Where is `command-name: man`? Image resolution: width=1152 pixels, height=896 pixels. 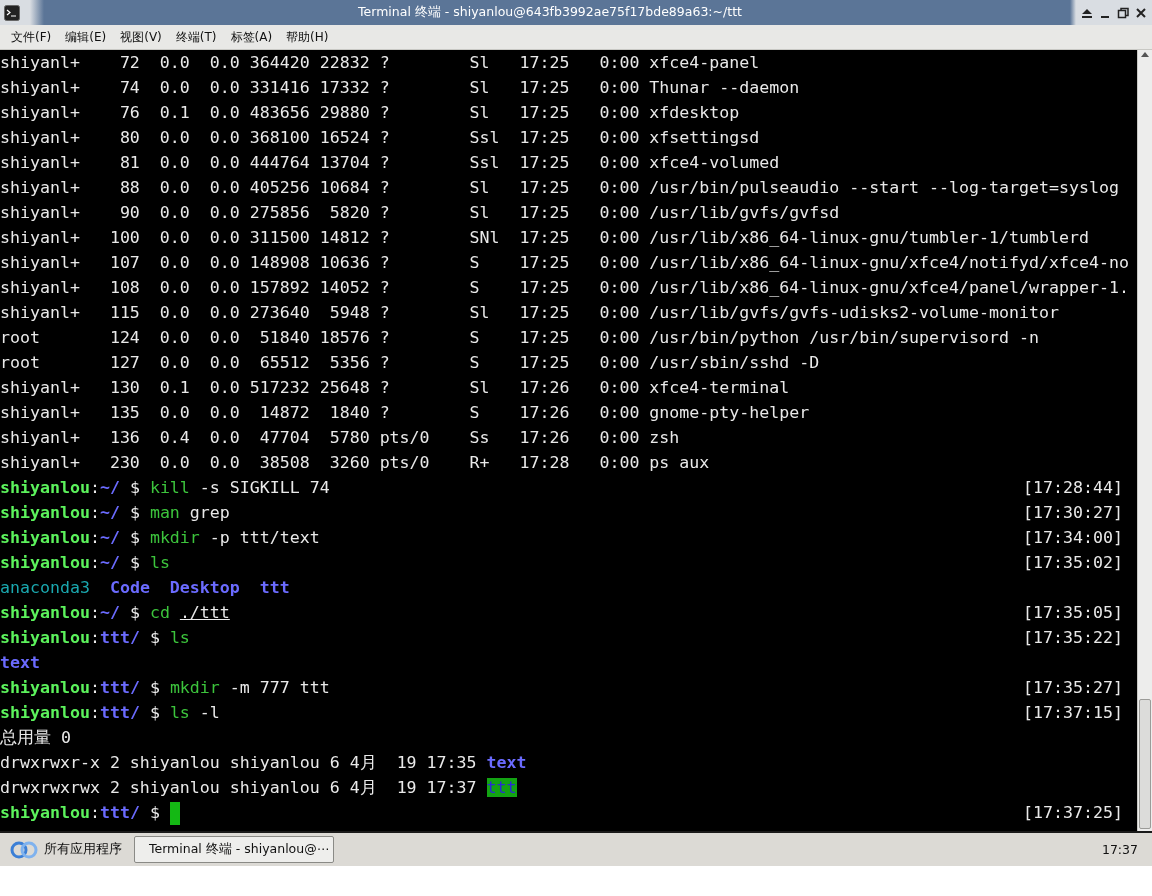
command-name: man is located at coordinates (164, 512).